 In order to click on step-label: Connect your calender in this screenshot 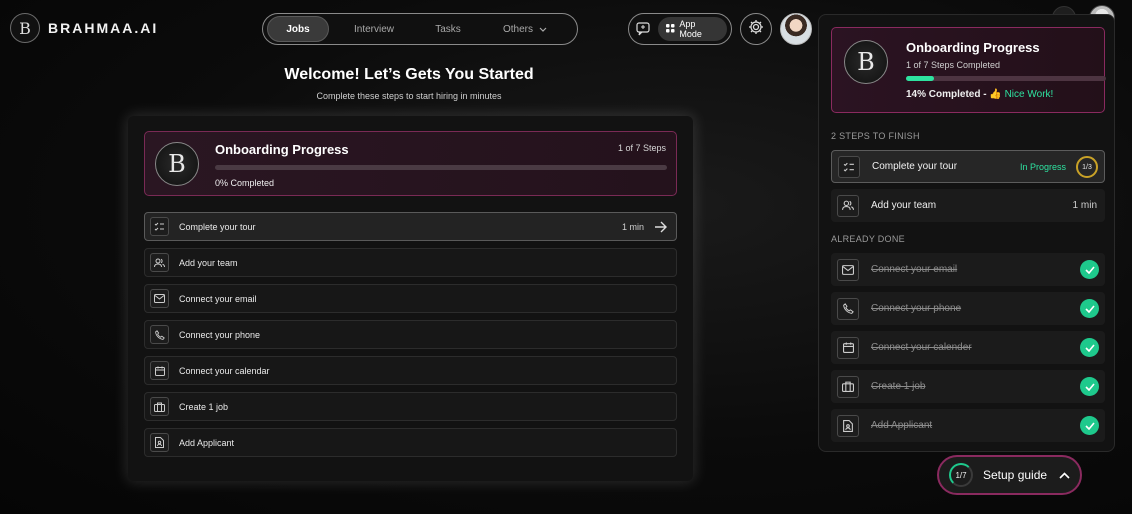, I will do `click(921, 347)`.